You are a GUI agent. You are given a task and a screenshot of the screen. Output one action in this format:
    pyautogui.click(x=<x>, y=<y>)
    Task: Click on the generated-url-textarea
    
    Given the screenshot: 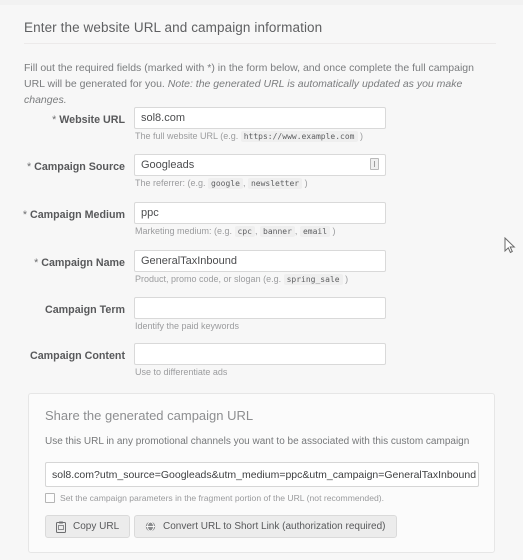 What is the action you would take?
    pyautogui.click(x=262, y=474)
    